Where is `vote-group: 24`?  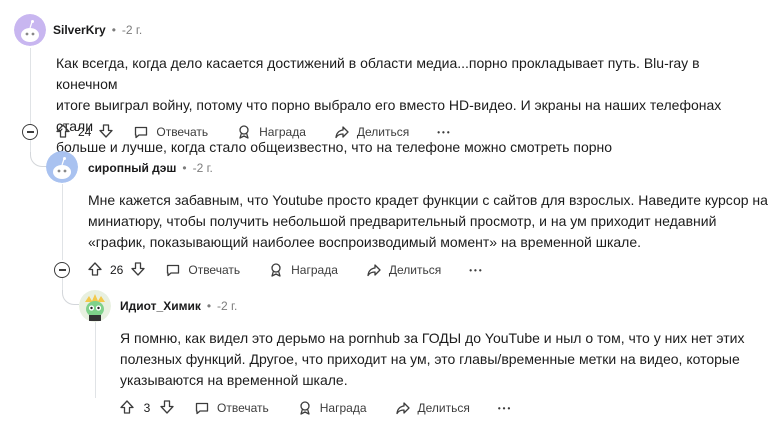 vote-group: 24 is located at coordinates (84, 132).